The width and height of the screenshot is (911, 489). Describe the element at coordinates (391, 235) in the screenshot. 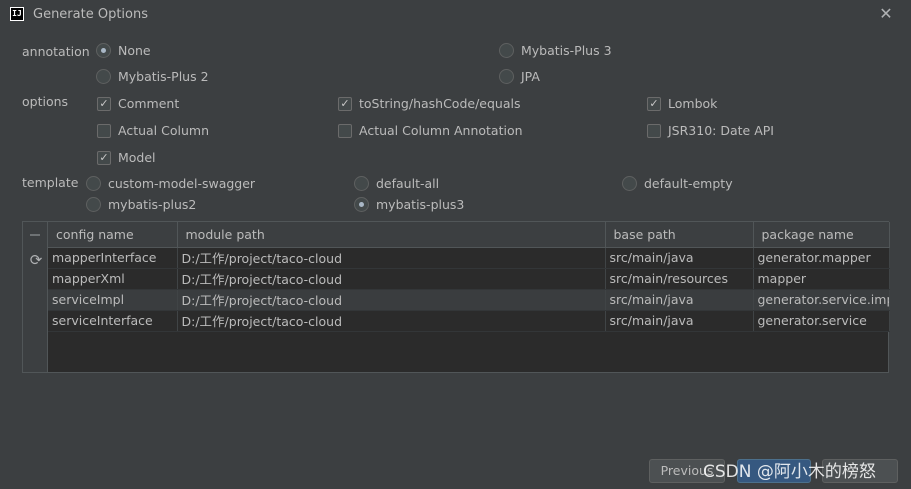

I see `column-header-module-path: module path` at that location.